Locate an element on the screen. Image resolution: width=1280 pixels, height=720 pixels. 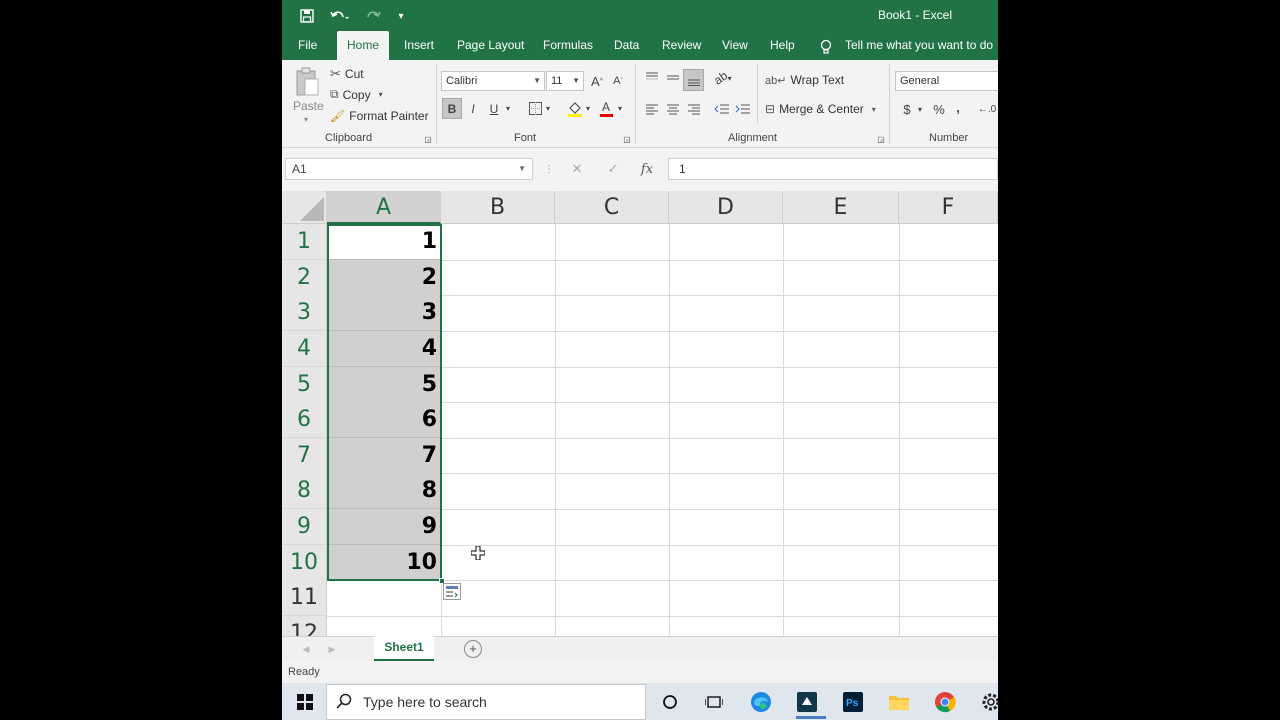
enter-icon: ✓ is located at coordinates (613, 169).